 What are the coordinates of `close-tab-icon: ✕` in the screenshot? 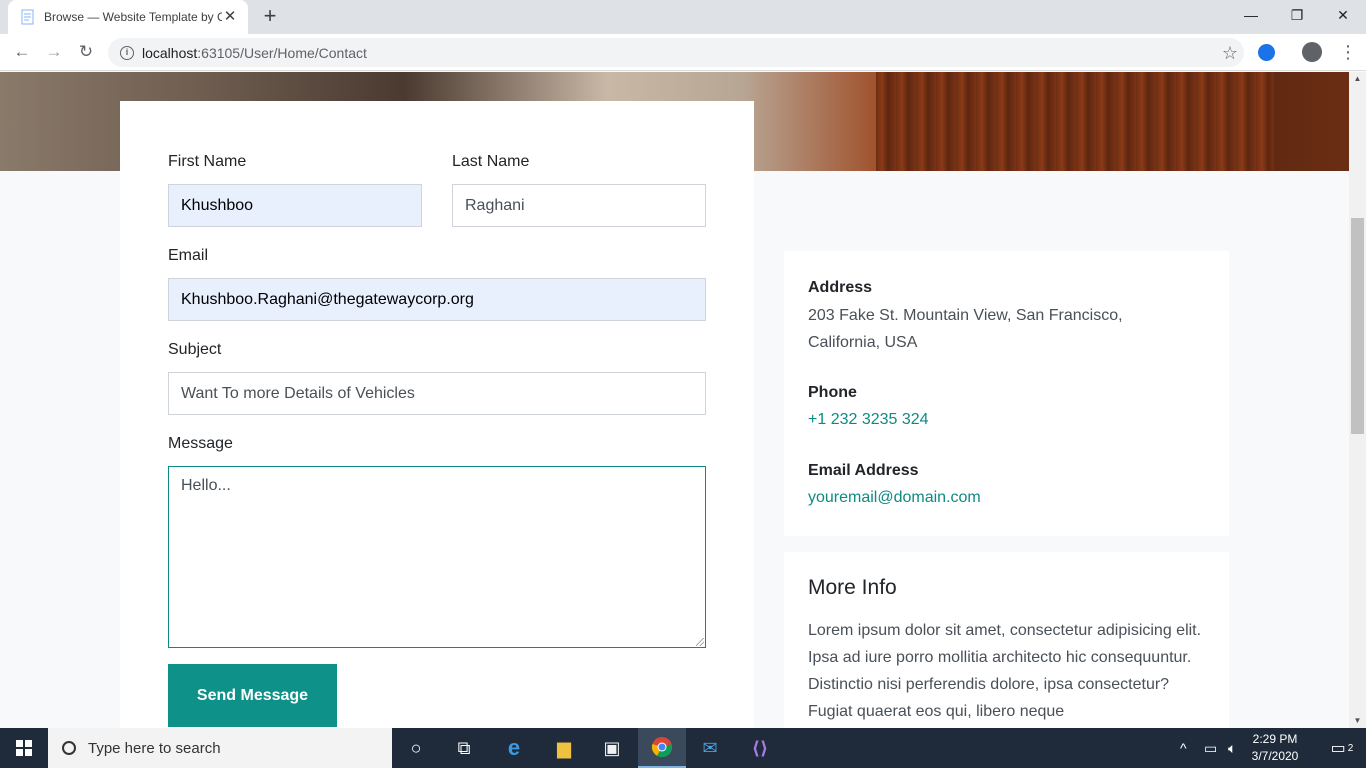 It's located at (230, 17).